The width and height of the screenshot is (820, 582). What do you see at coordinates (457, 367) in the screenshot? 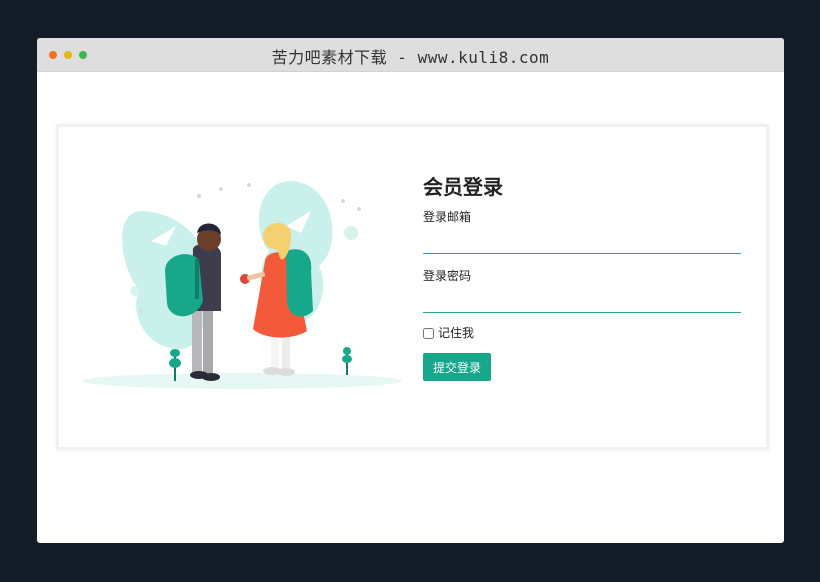
I see `submit-login-button: 提交登录` at bounding box center [457, 367].